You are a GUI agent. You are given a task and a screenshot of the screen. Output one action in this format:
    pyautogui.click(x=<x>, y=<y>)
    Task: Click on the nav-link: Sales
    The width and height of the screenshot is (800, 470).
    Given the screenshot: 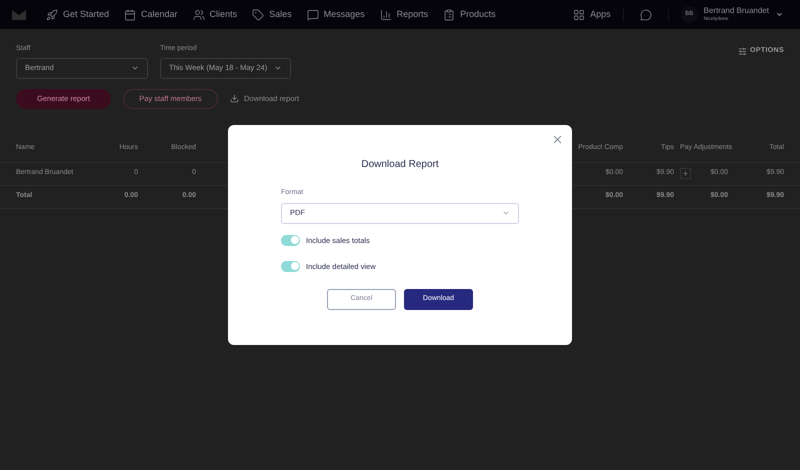 What is the action you would take?
    pyautogui.click(x=272, y=15)
    